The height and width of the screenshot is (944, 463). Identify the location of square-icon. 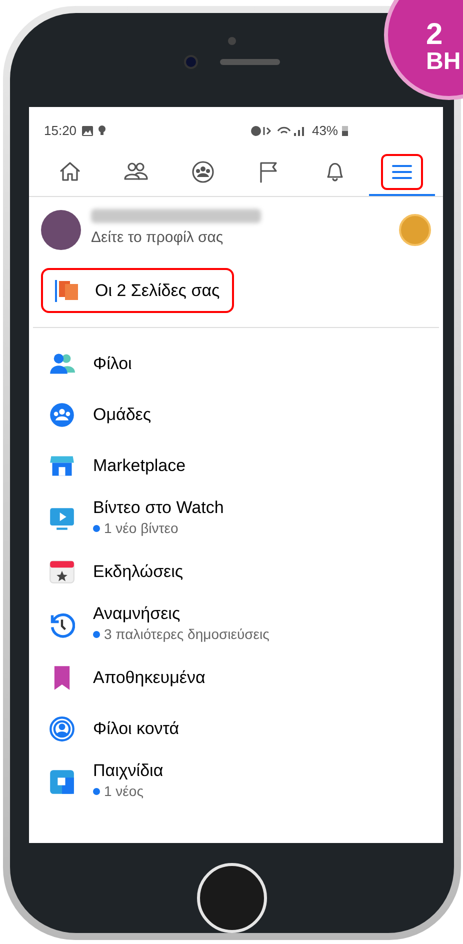
(62, 781).